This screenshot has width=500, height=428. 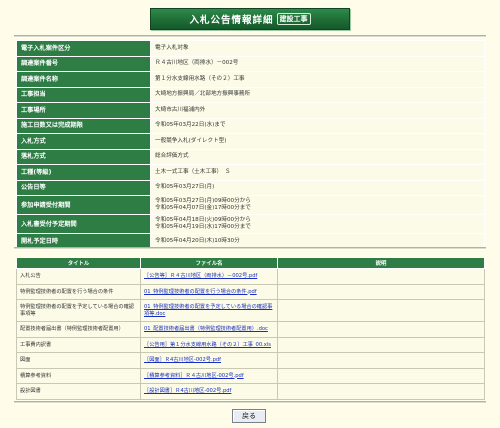 What do you see at coordinates (317, 79) in the screenshot?
I see `info-value: 第１分水支線用水路（その２）工事` at bounding box center [317, 79].